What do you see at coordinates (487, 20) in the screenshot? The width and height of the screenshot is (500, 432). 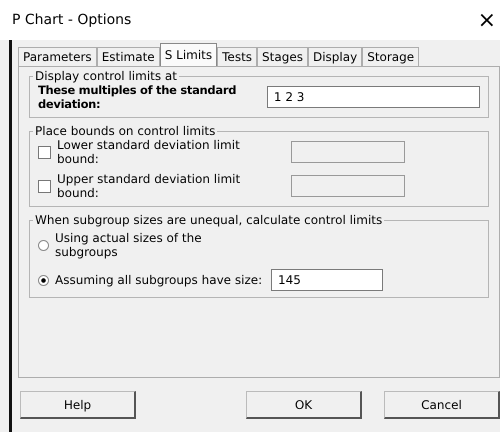 I see `close-button: ×` at bounding box center [487, 20].